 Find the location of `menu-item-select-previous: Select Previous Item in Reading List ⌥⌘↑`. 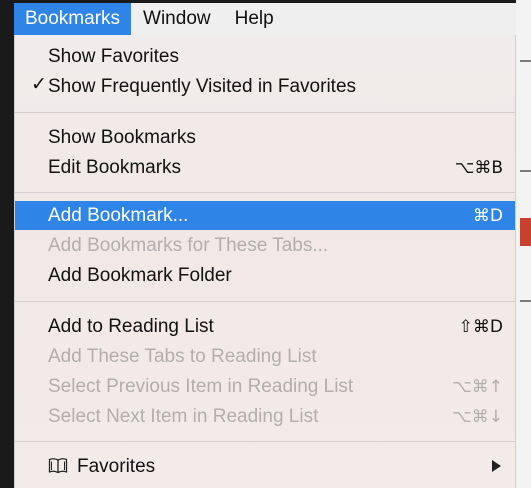

menu-item-select-previous: Select Previous Item in Reading List ⌥⌘↑ is located at coordinates (265, 386).